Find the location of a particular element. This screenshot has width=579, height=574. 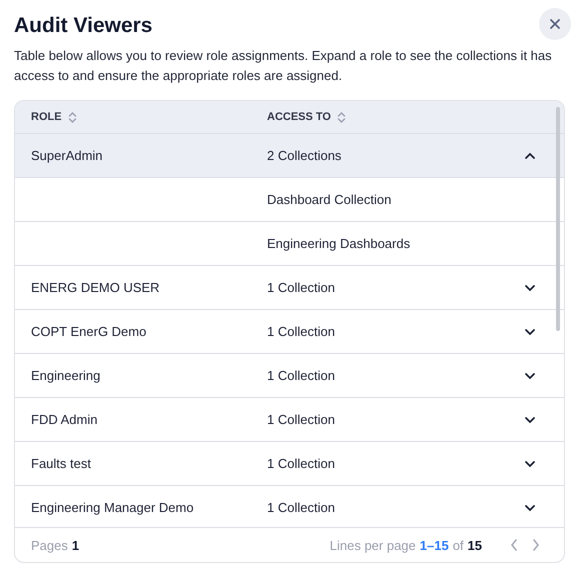

table-row: FDD Admin 1 Collection is located at coordinates (289, 420).